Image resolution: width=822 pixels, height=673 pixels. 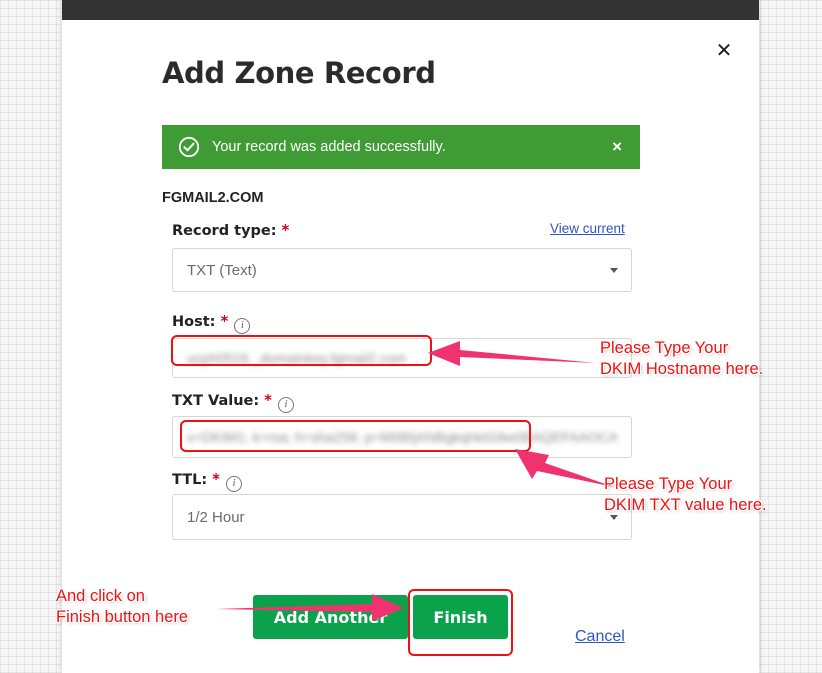 I want to click on page-title: Add Zone Record, so click(x=299, y=73).